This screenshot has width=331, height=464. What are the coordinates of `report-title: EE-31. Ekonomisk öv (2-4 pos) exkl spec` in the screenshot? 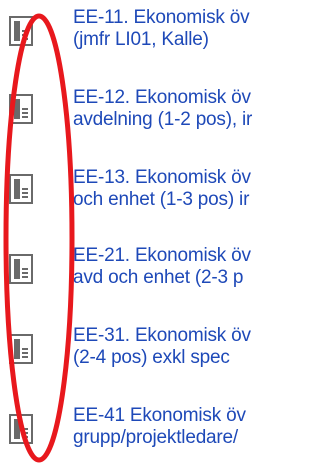 It's located at (202, 347).